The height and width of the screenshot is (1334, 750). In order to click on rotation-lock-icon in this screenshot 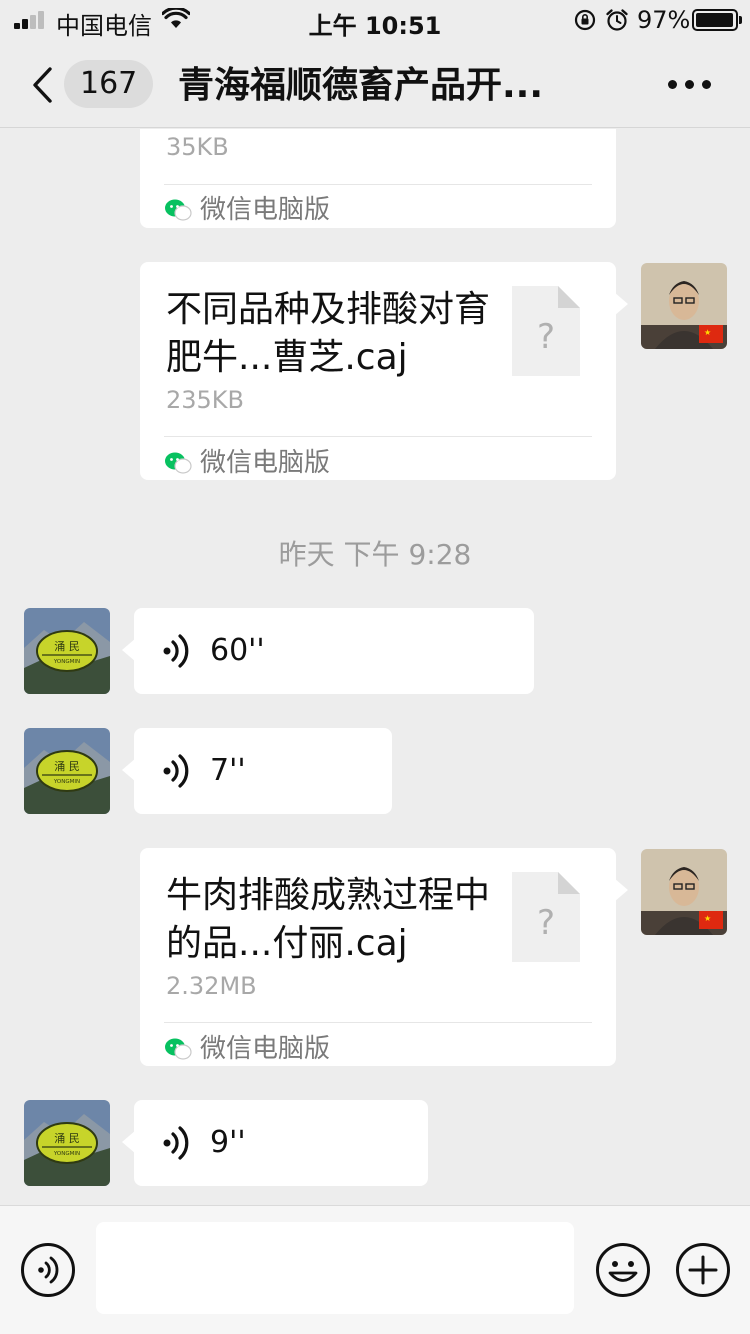, I will do `click(585, 20)`.